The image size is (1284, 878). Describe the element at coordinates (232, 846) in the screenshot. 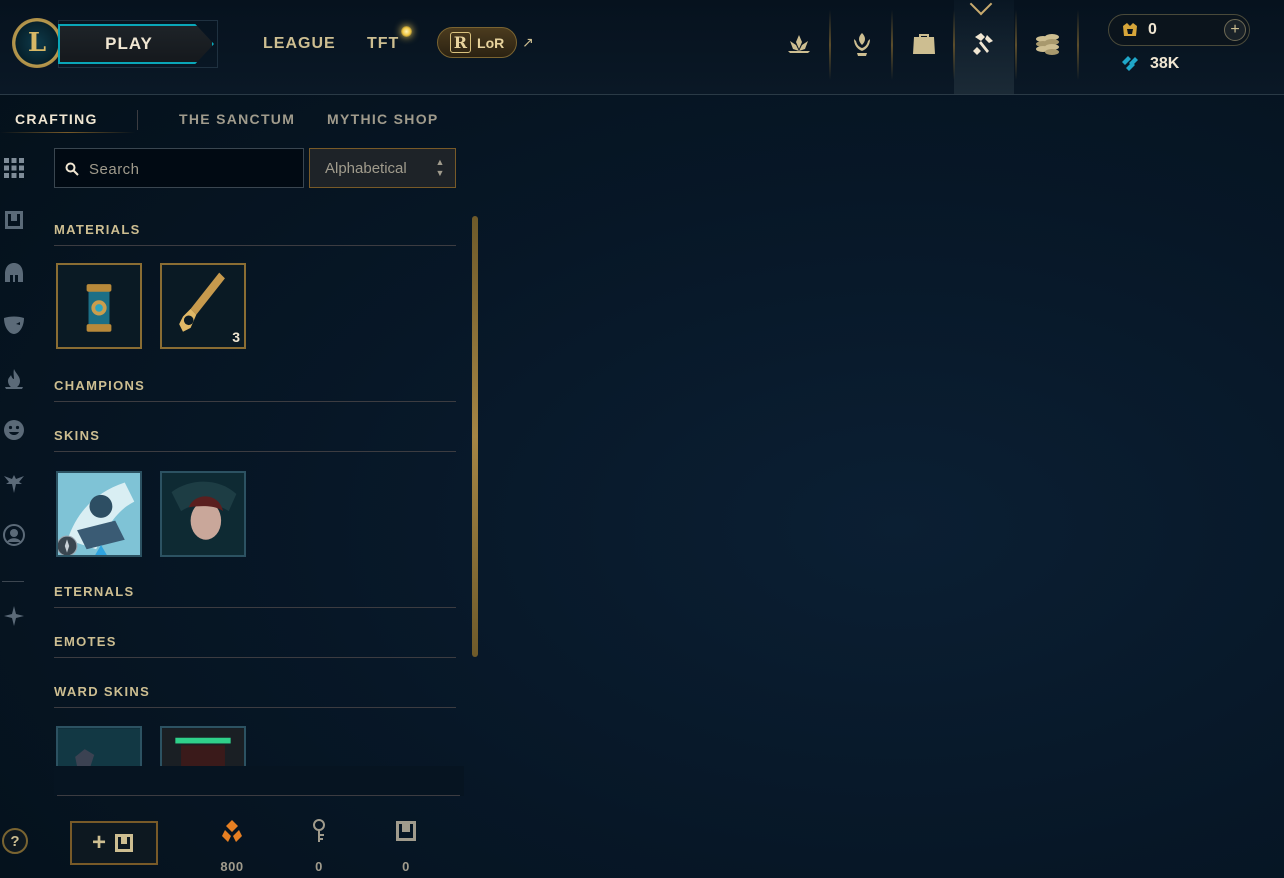

I see `orange-essence-counter: 800` at that location.